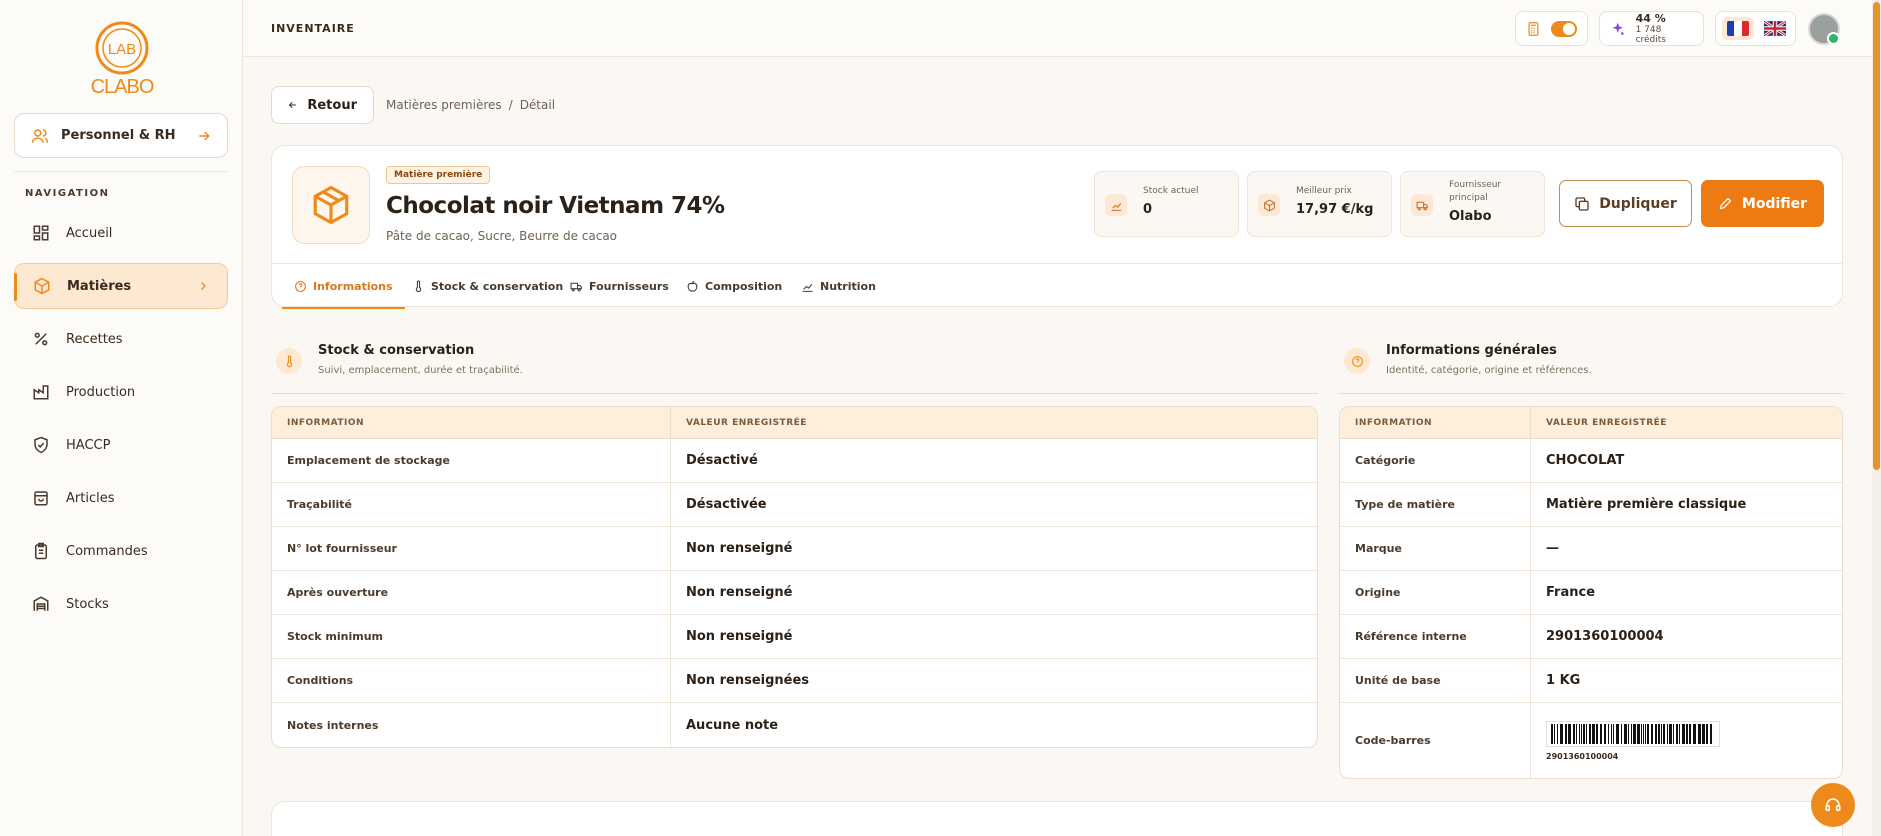 This screenshot has width=1881, height=836. I want to click on tab-nutrition: Nutrition, so click(838, 286).